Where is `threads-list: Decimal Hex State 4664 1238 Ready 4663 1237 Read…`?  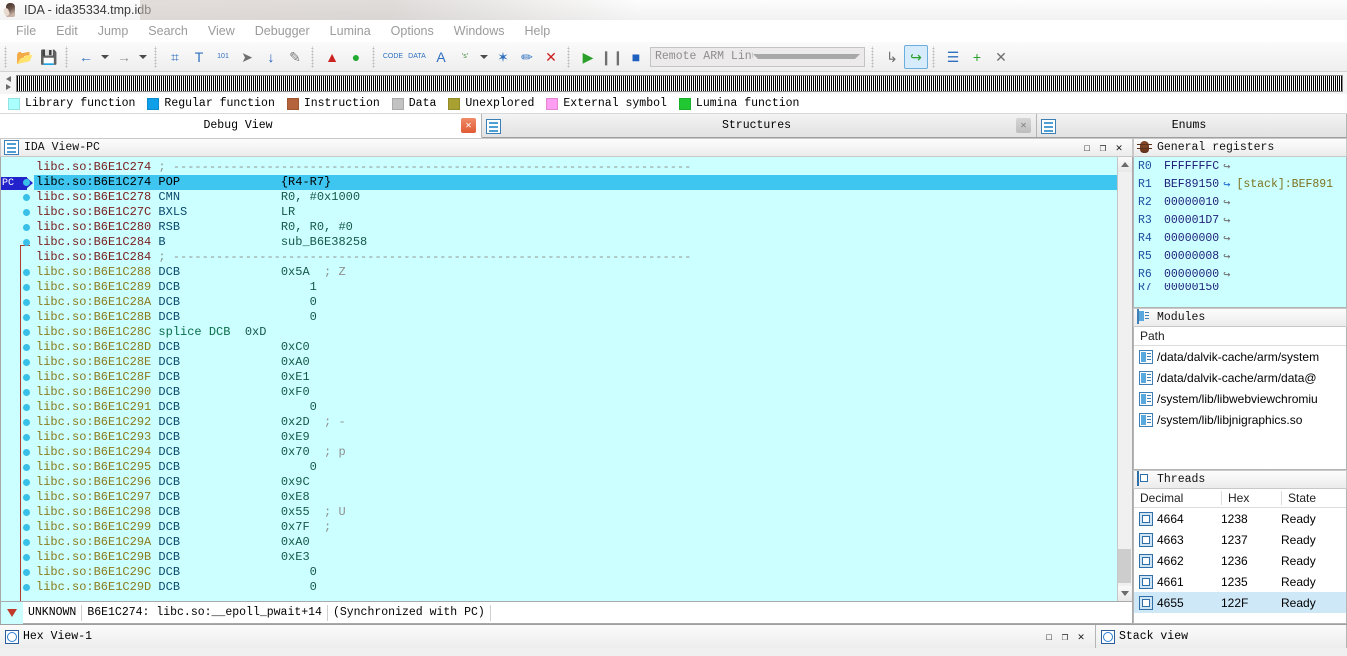
threads-list: Decimal Hex State 4664 1238 Ready 4663 1237 Read… is located at coordinates (1240, 556).